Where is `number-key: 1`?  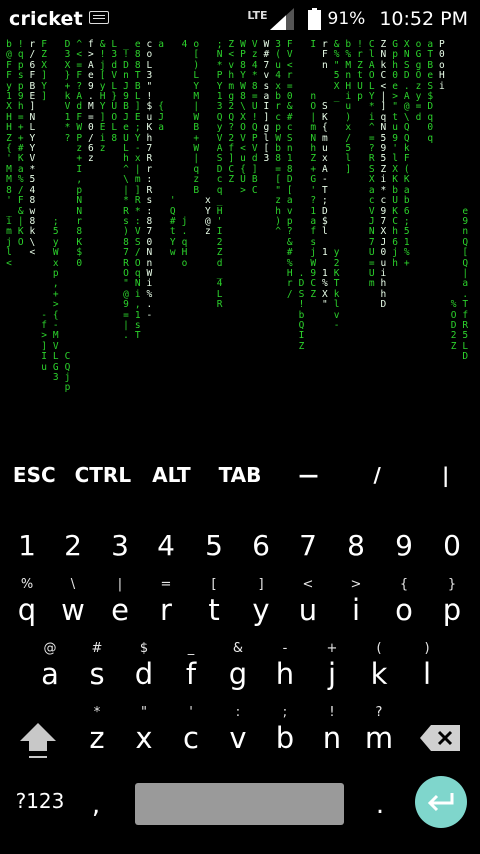
number-key: 1 is located at coordinates (27, 545).